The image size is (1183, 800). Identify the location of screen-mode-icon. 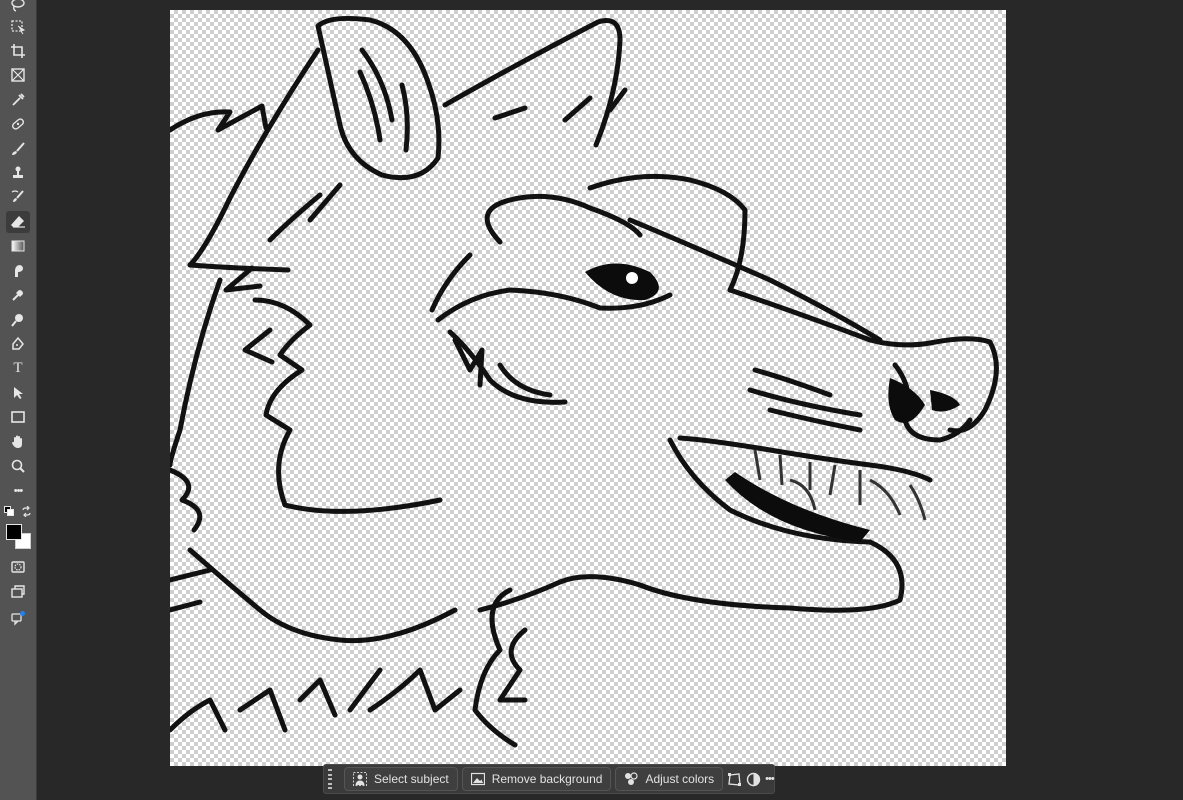
(18, 591).